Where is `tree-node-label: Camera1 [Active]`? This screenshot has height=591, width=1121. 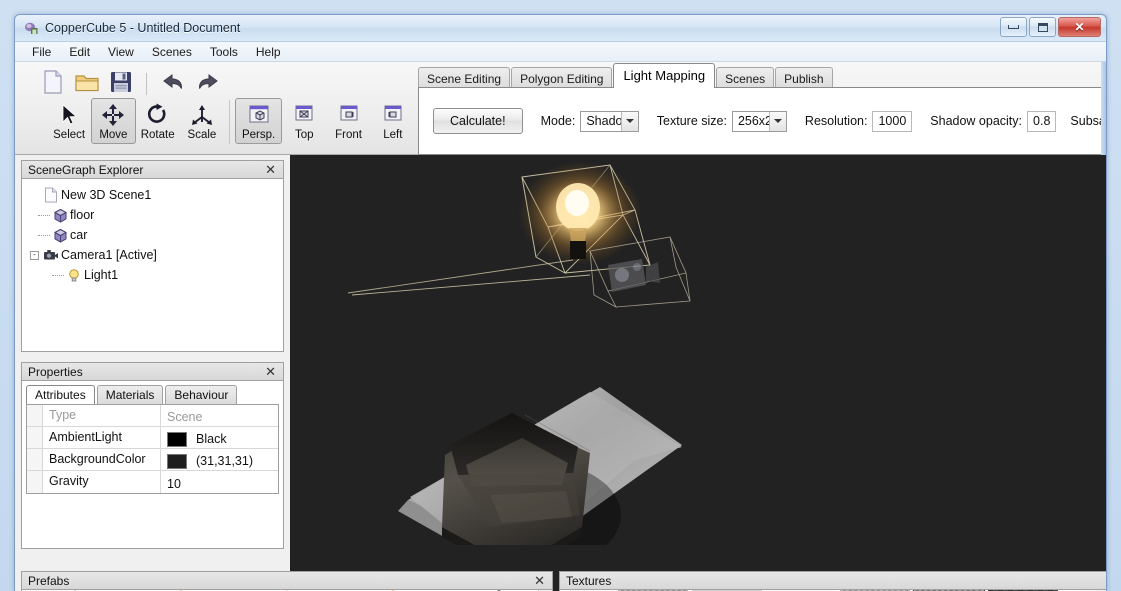
tree-node-label: Camera1 [Active] is located at coordinates (109, 255).